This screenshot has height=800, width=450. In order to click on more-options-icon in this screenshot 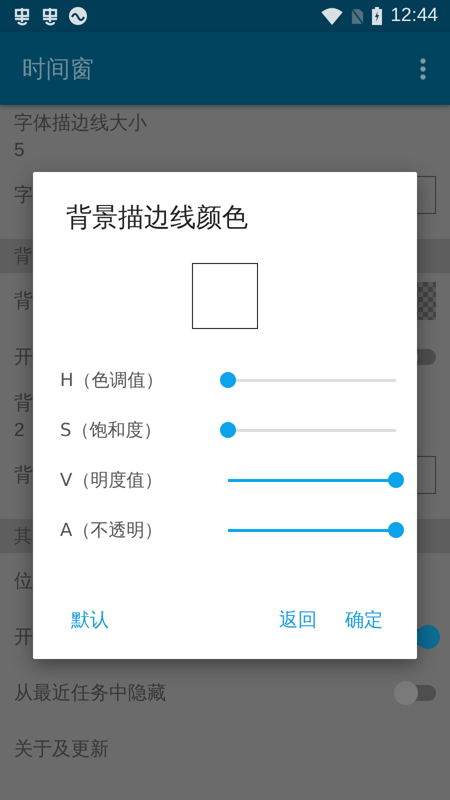, I will do `click(423, 69)`.